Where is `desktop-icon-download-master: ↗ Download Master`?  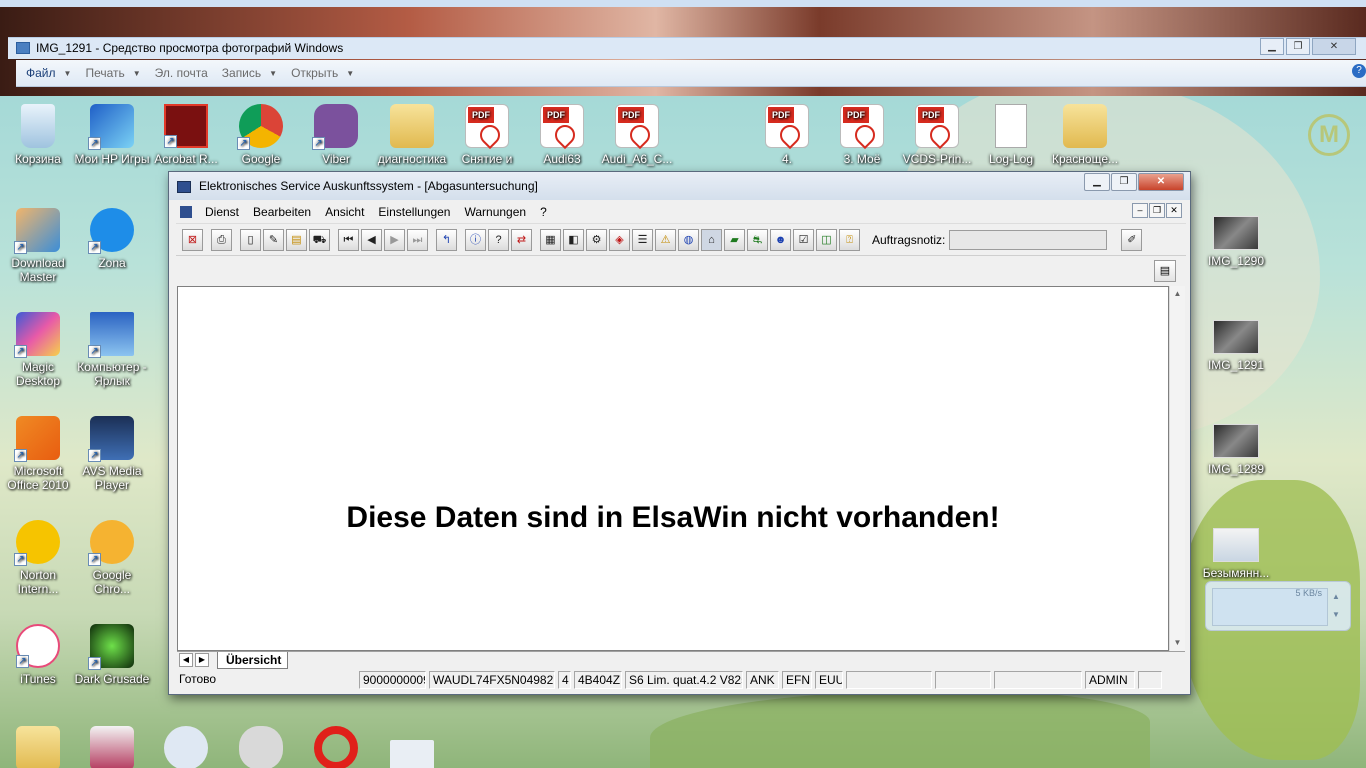
desktop-icon-download-master: ↗ Download Master is located at coordinates (38, 246).